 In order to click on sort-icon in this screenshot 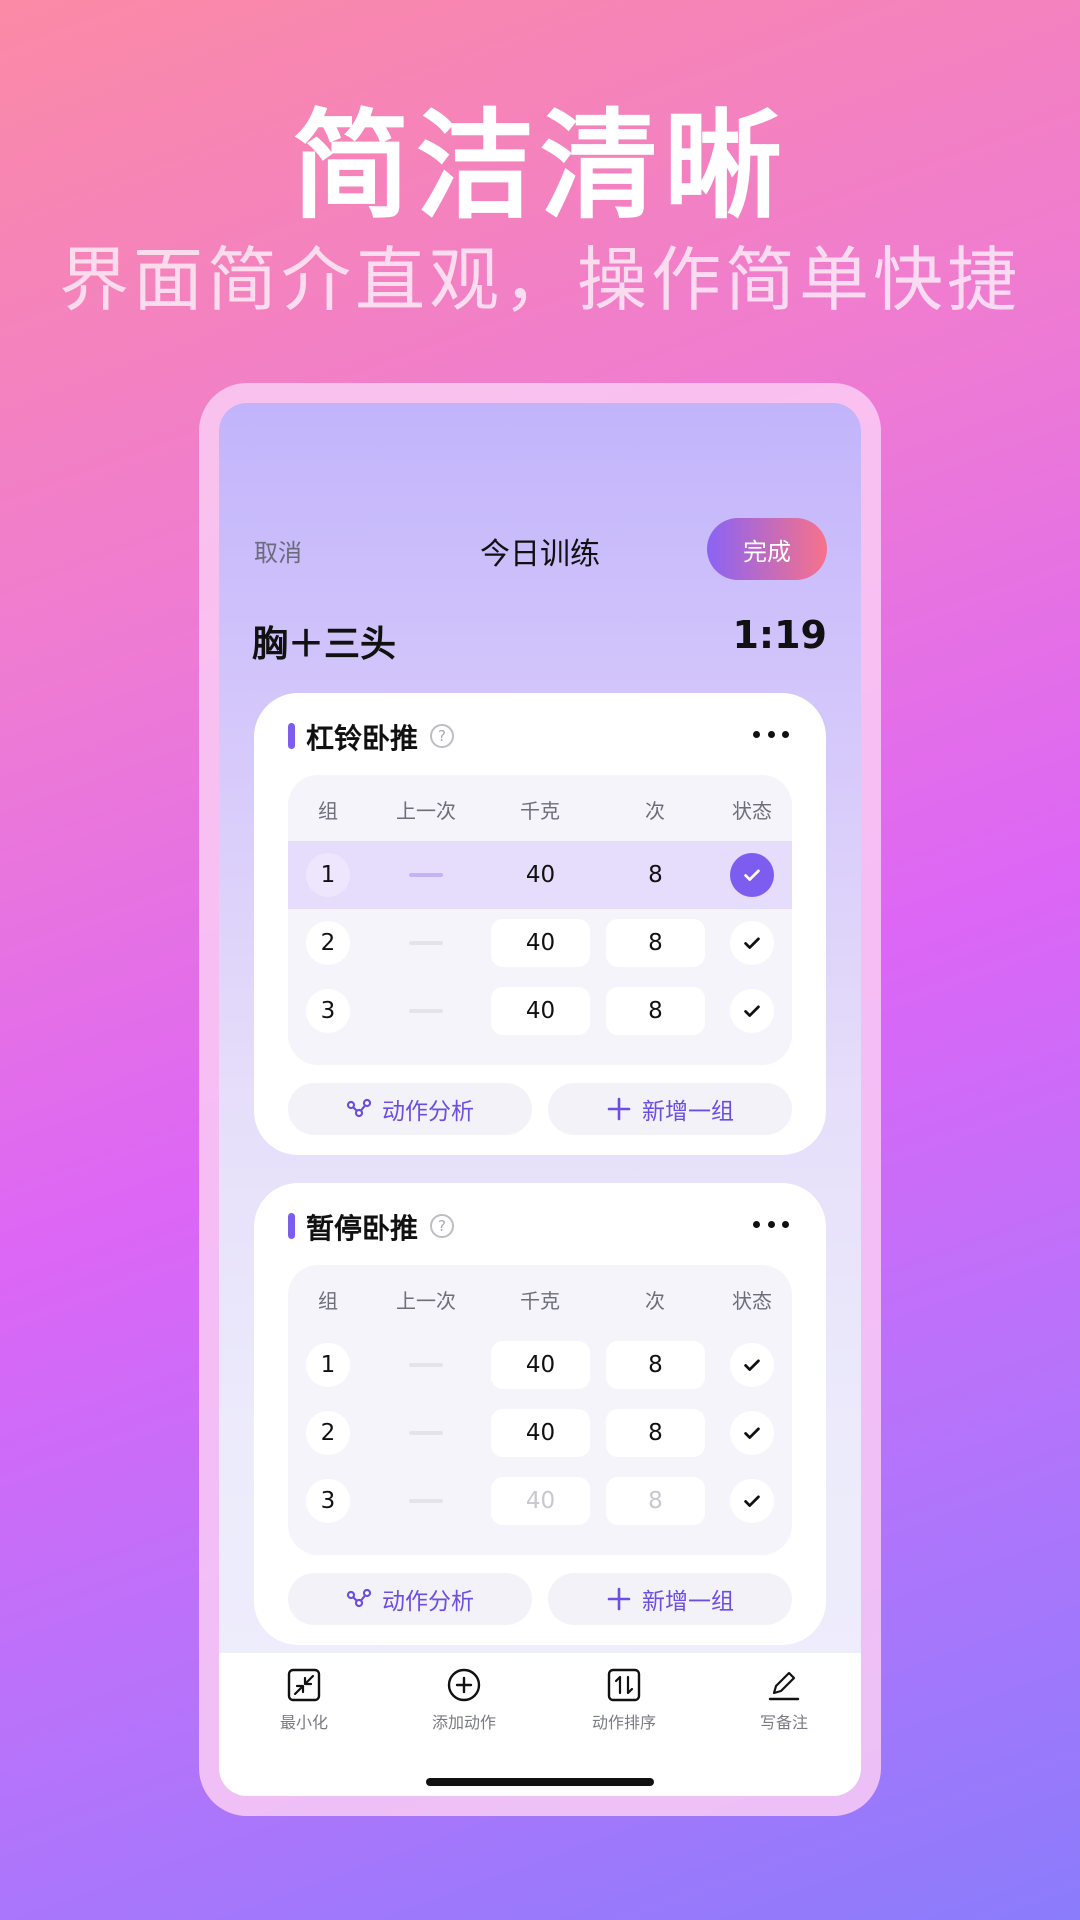, I will do `click(624, 1685)`.